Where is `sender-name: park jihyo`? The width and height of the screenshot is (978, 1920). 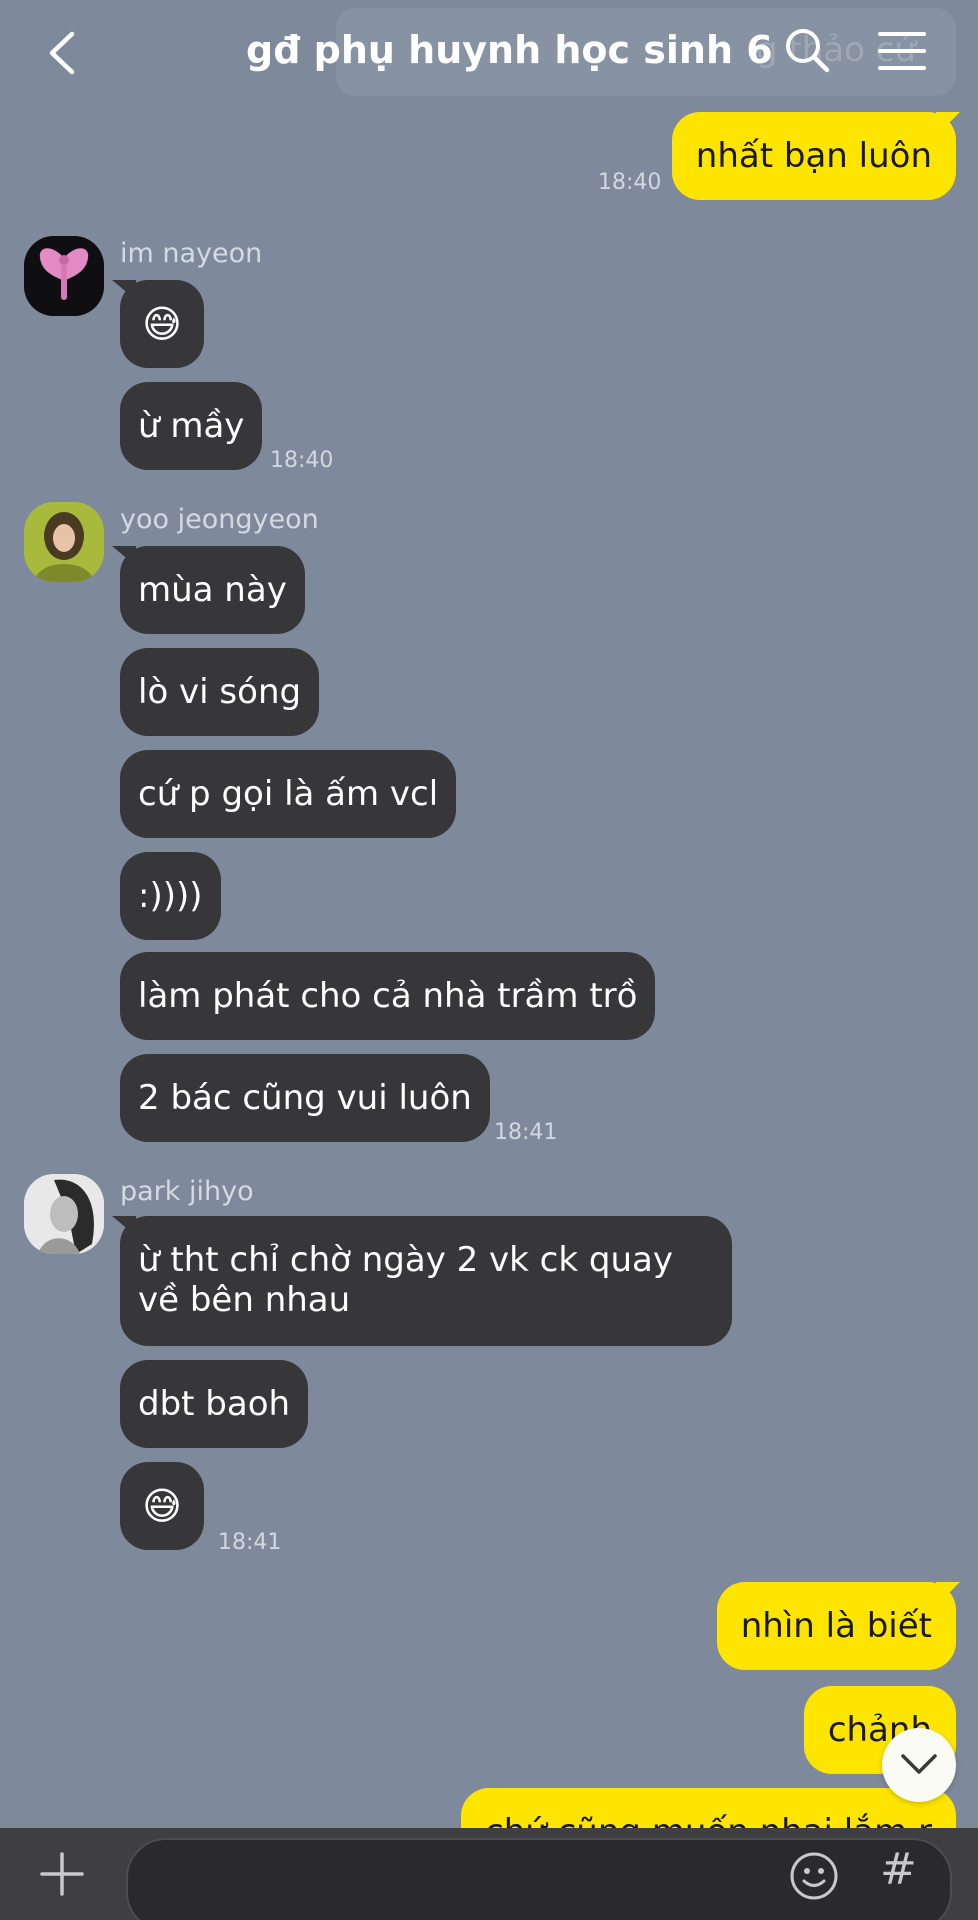
sender-name: park jihyo is located at coordinates (187, 1191).